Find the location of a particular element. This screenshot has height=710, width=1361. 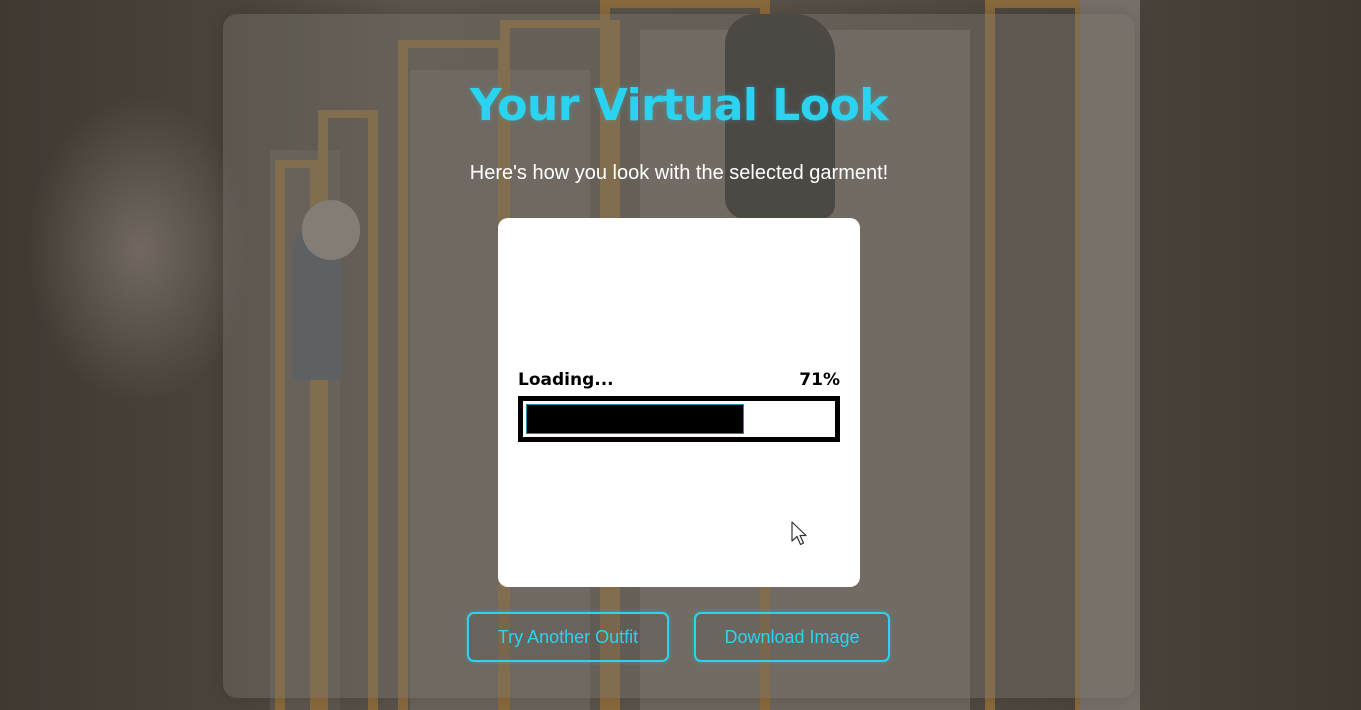

progress-fill is located at coordinates (635, 419).